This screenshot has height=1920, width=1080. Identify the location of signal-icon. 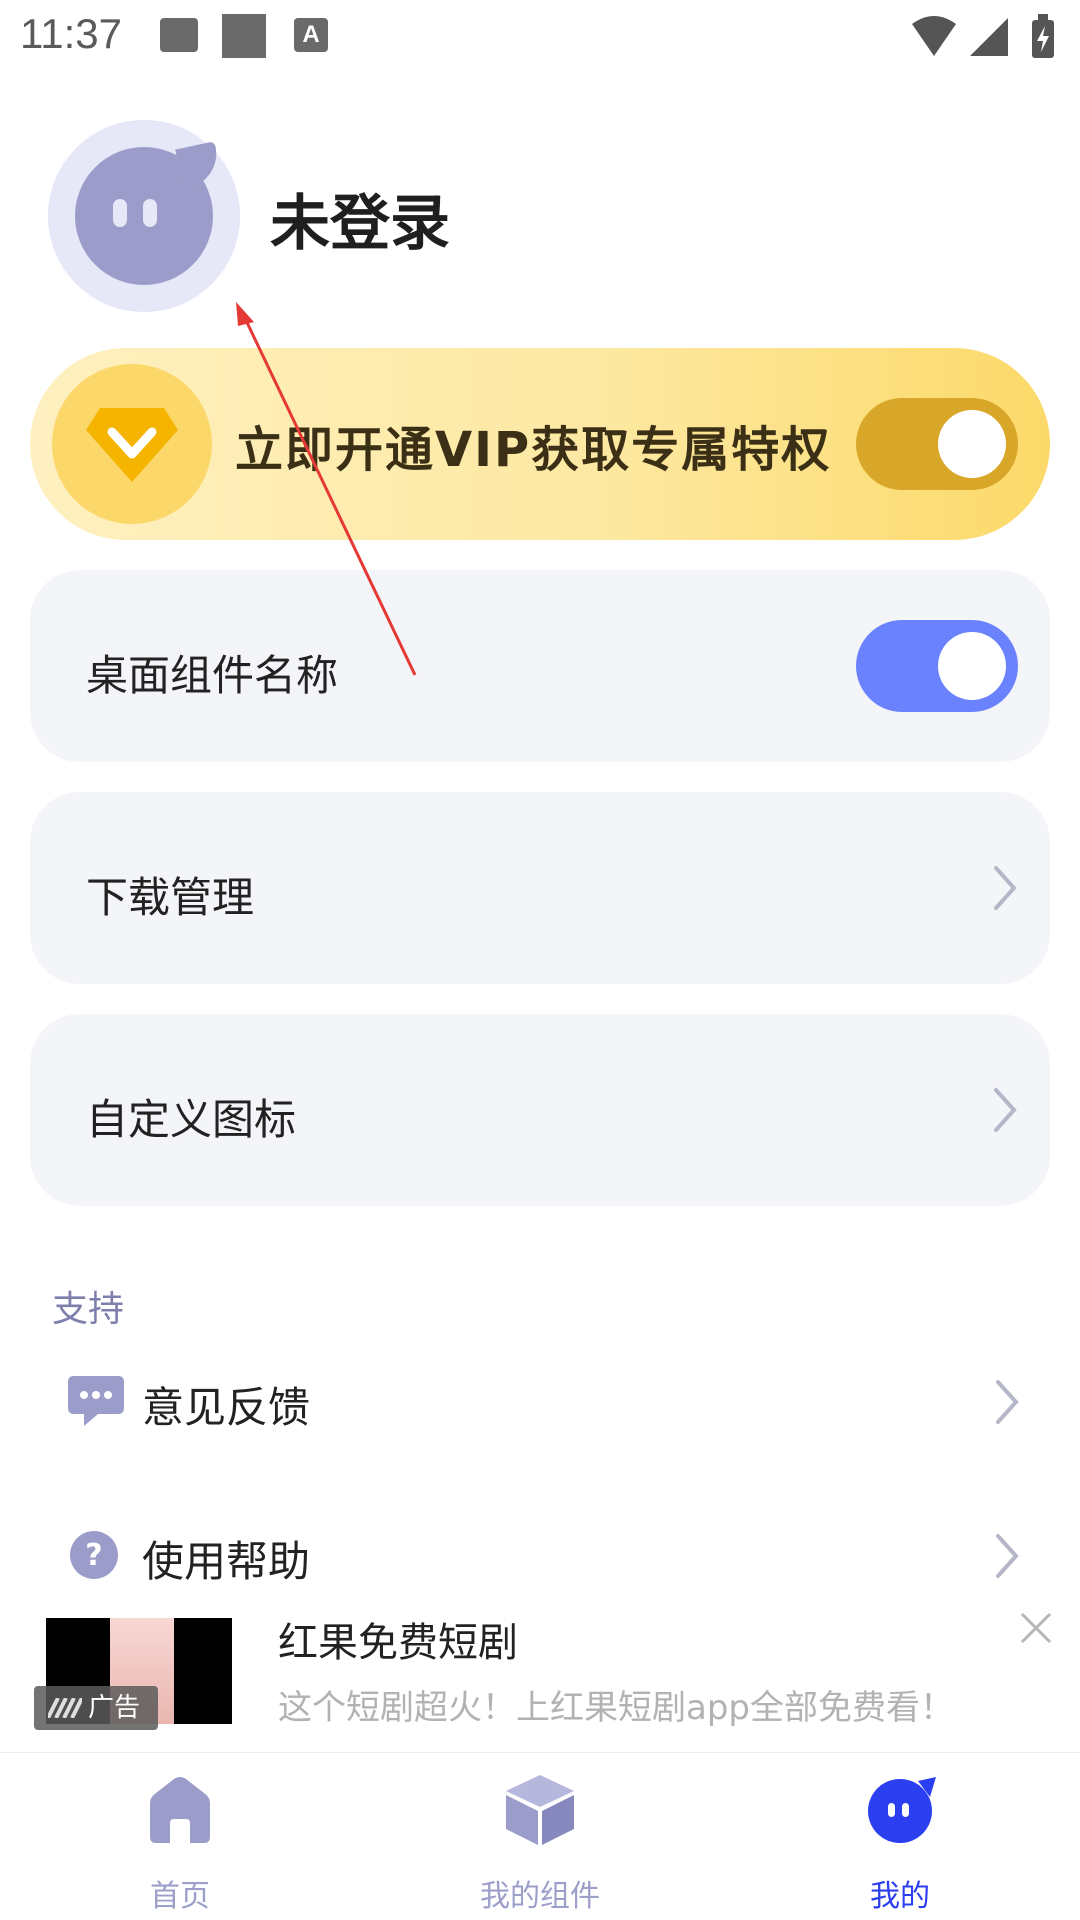
(989, 37).